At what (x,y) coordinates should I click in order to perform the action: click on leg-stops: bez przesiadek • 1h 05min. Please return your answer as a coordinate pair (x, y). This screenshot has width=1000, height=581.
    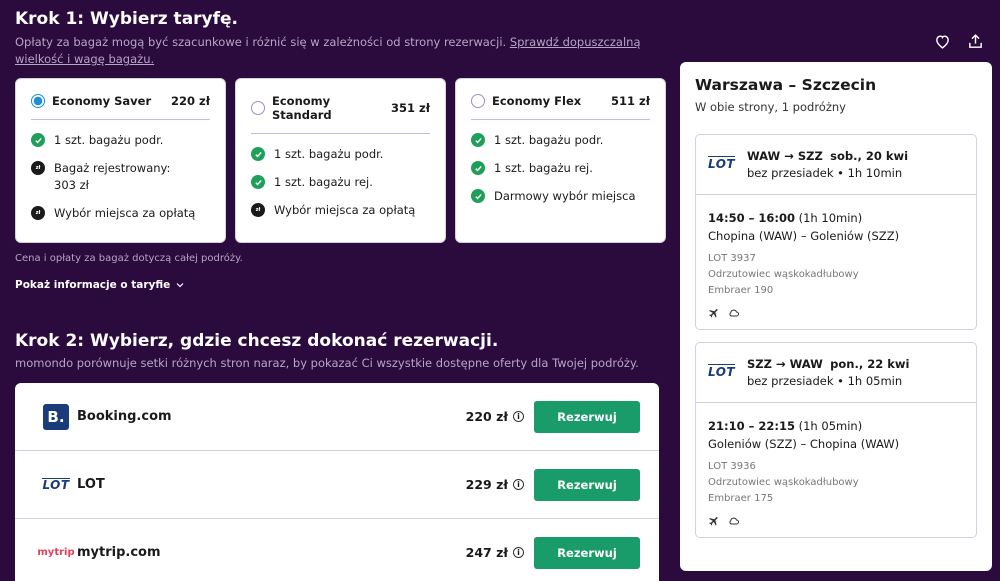
    Looking at the image, I should click on (825, 381).